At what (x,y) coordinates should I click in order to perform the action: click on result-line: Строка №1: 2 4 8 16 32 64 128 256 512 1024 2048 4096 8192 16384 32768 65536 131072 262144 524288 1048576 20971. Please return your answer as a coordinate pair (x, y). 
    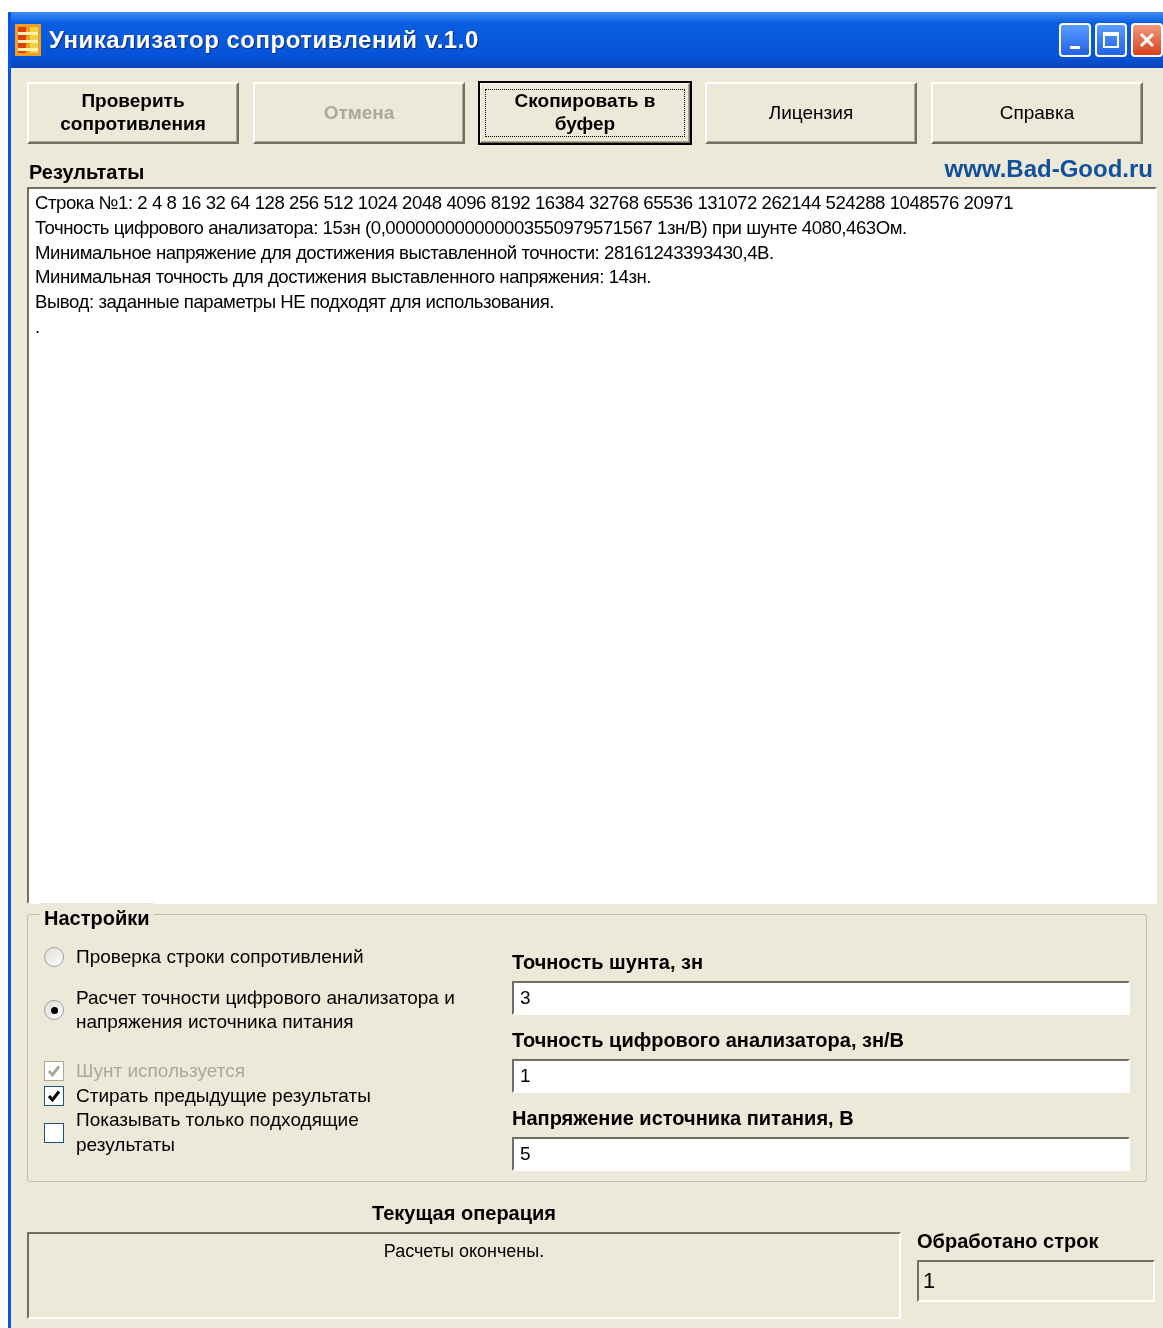
    Looking at the image, I should click on (525, 203).